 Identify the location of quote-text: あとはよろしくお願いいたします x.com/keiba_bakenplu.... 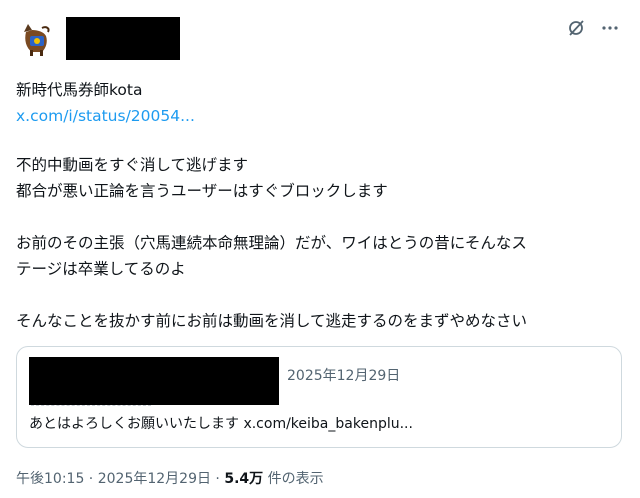
(221, 424).